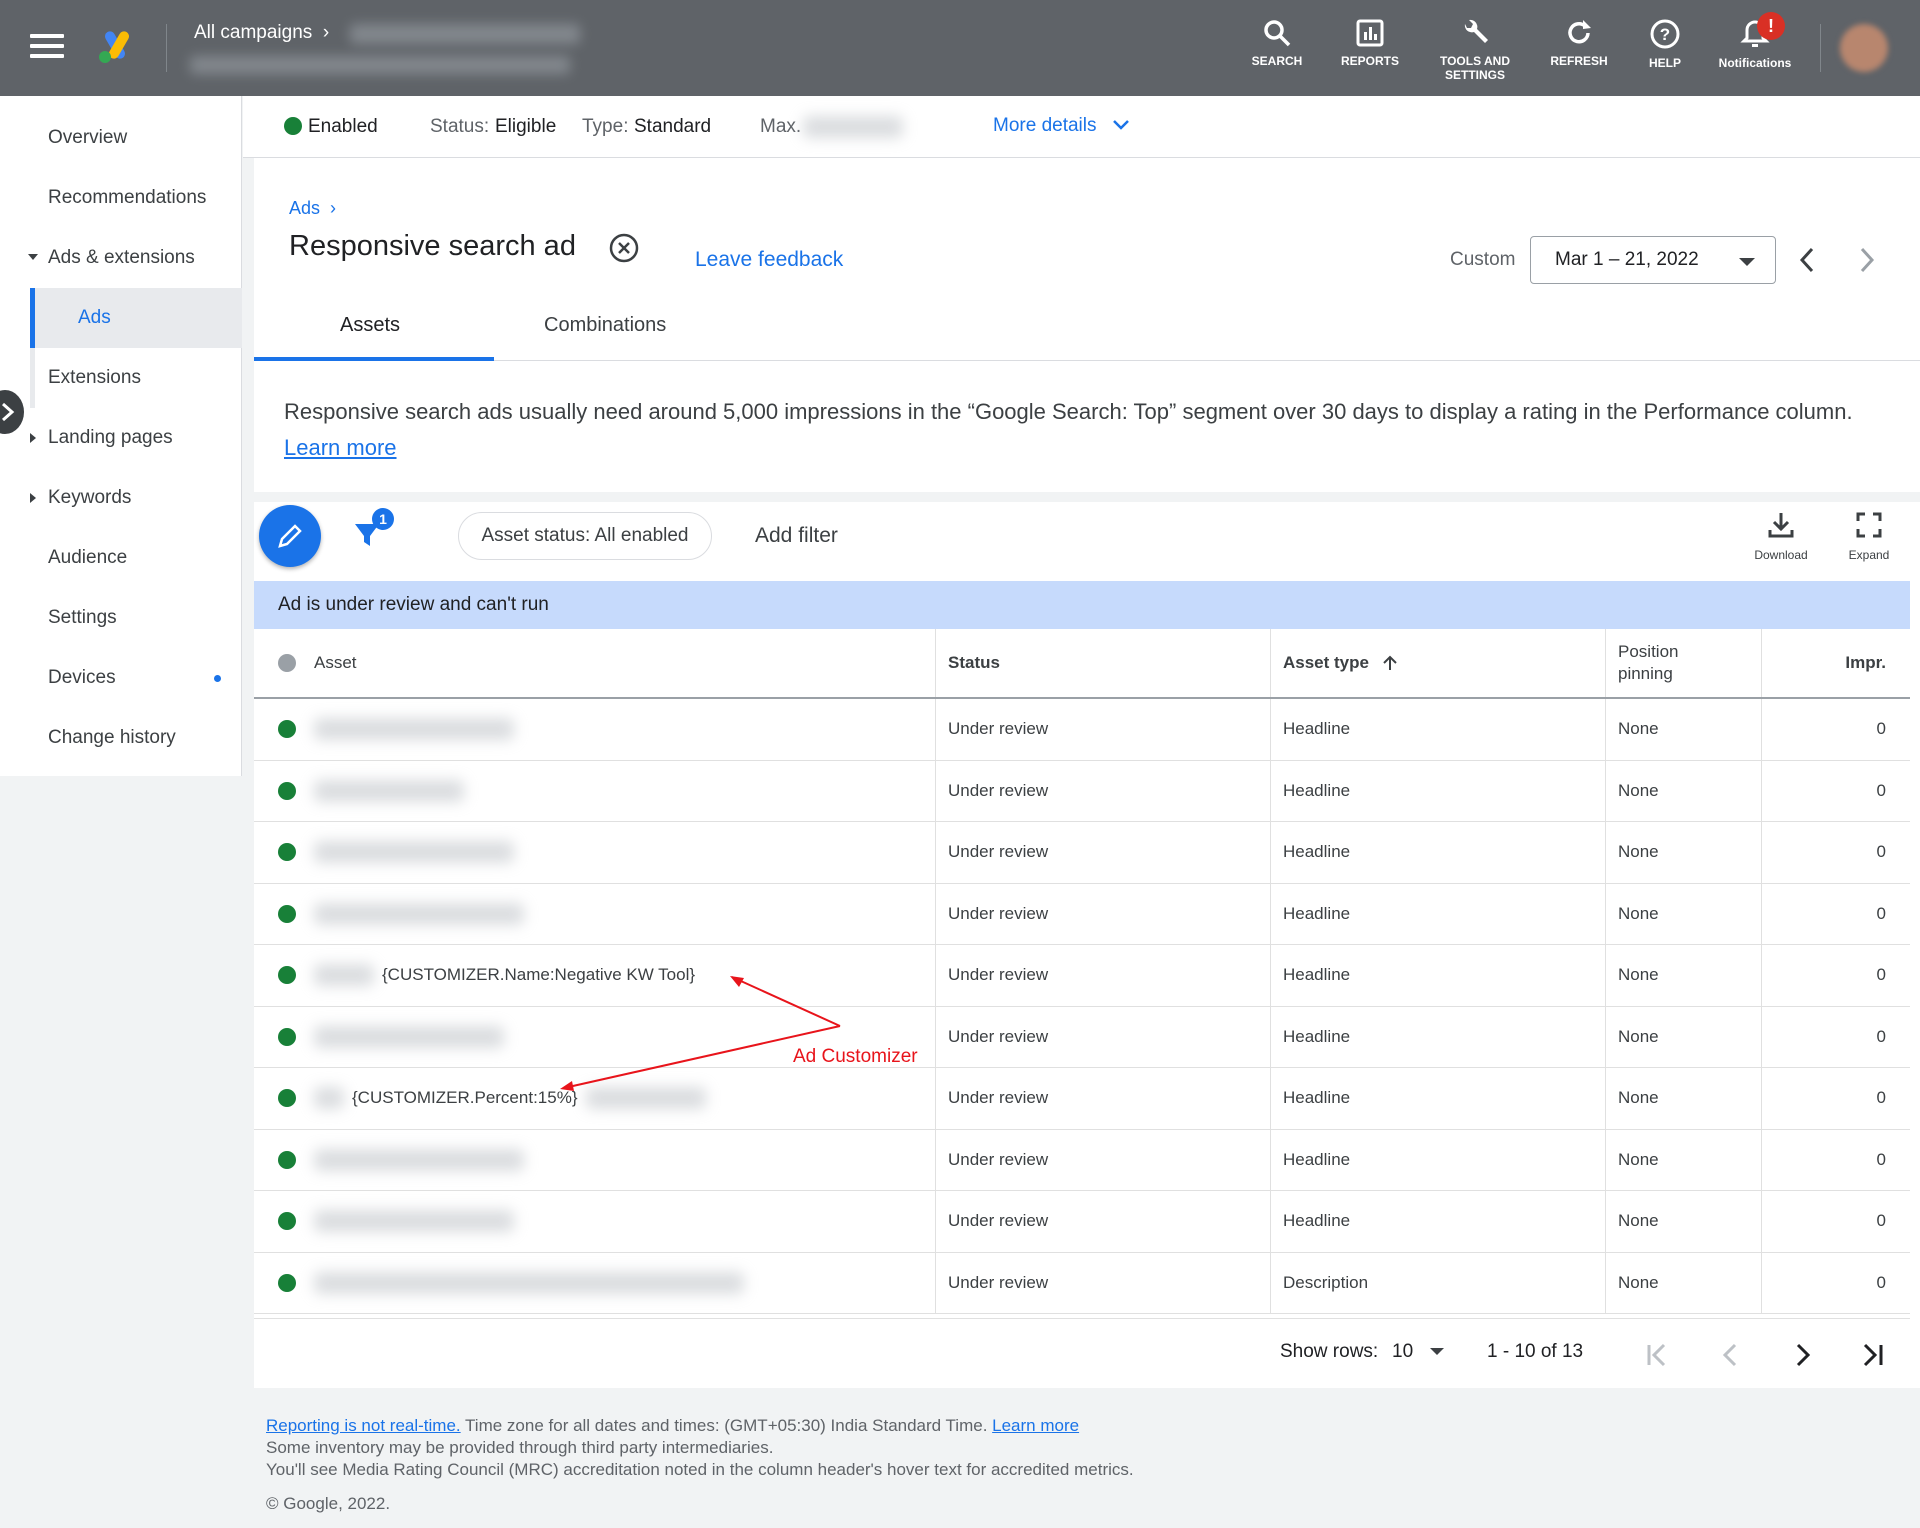 The height and width of the screenshot is (1528, 1920). I want to click on annotation-label: Ad Customizer, so click(855, 1056).